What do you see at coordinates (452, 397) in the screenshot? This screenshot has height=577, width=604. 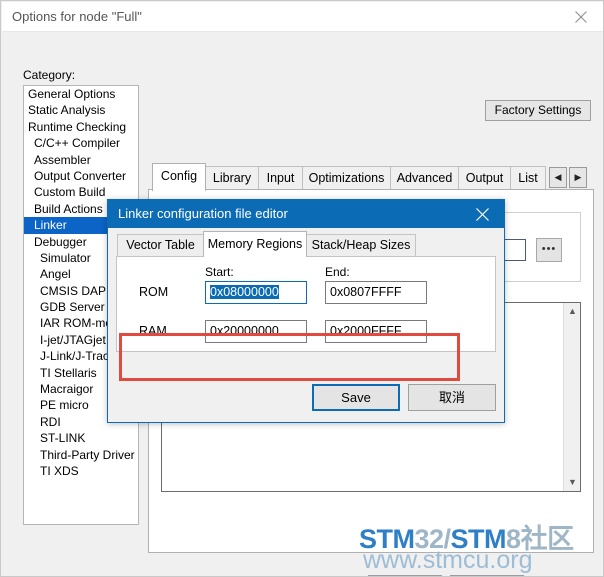 I see `dialog-cancel-button: 取消` at bounding box center [452, 397].